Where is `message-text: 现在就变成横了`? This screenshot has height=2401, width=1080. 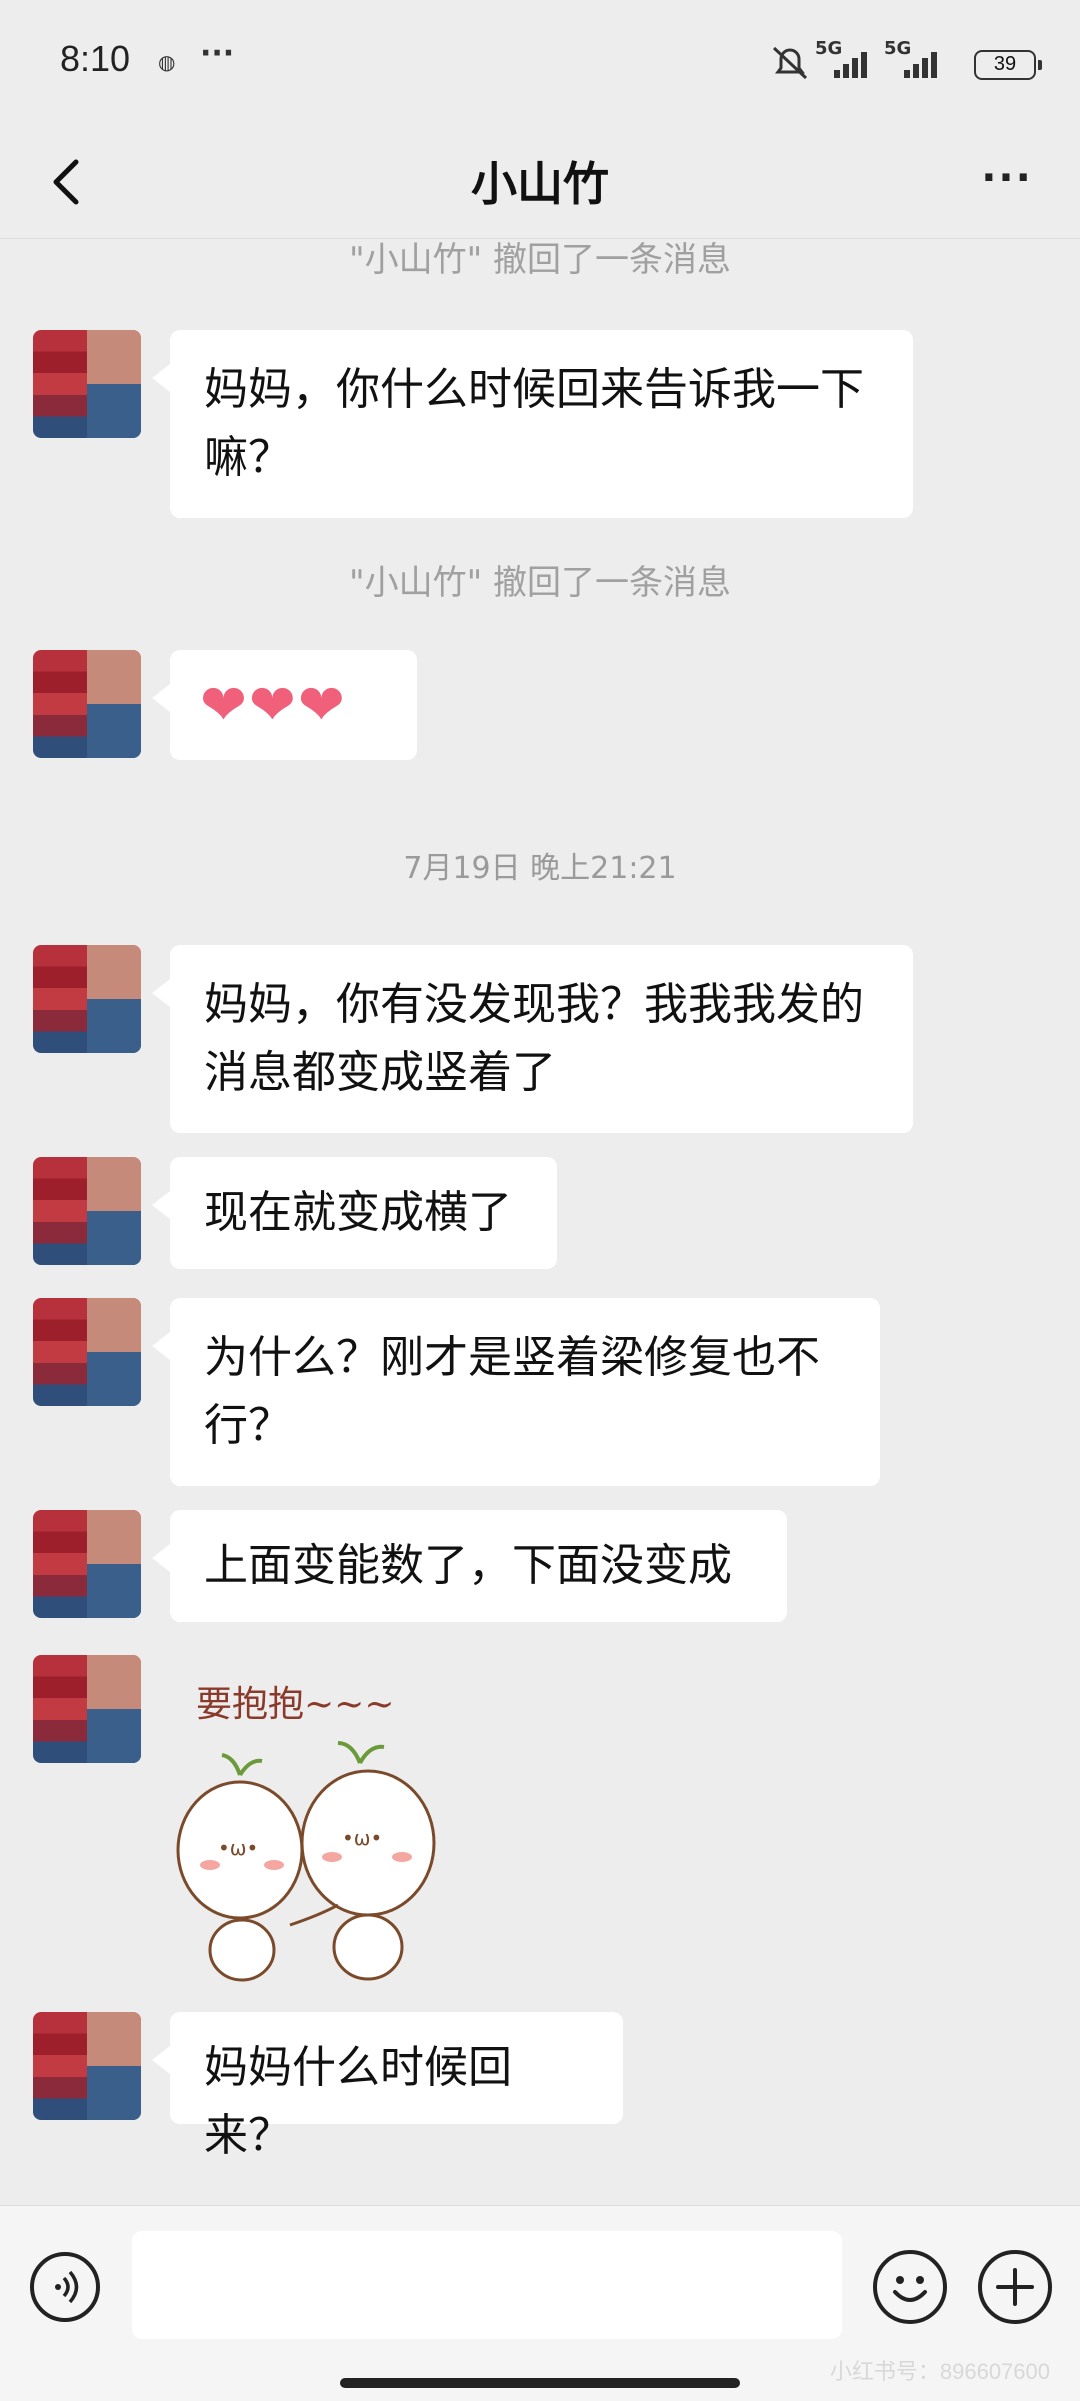
message-text: 现在就变成横了 is located at coordinates (358, 1212).